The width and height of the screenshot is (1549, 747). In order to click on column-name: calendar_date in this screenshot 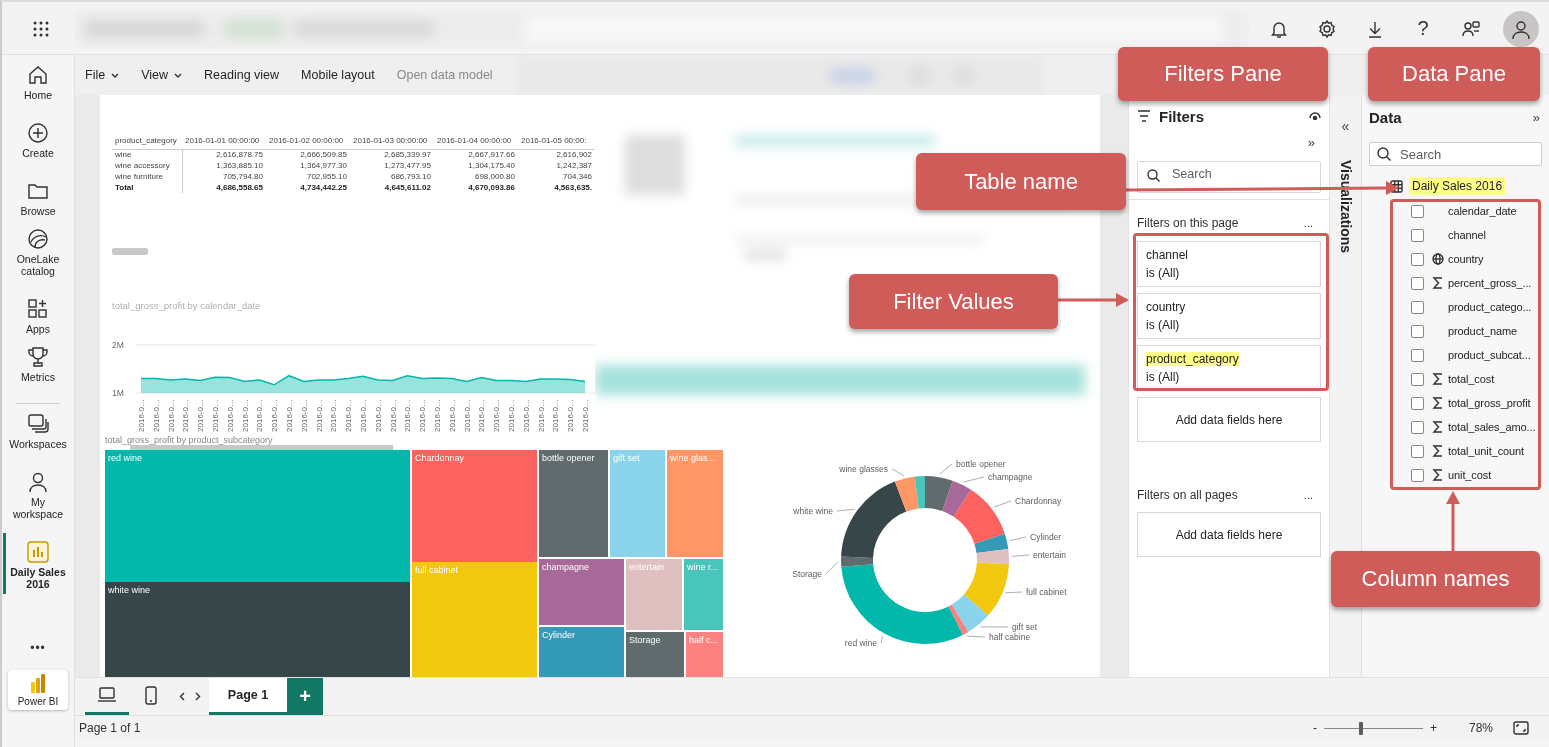, I will do `click(1482, 211)`.